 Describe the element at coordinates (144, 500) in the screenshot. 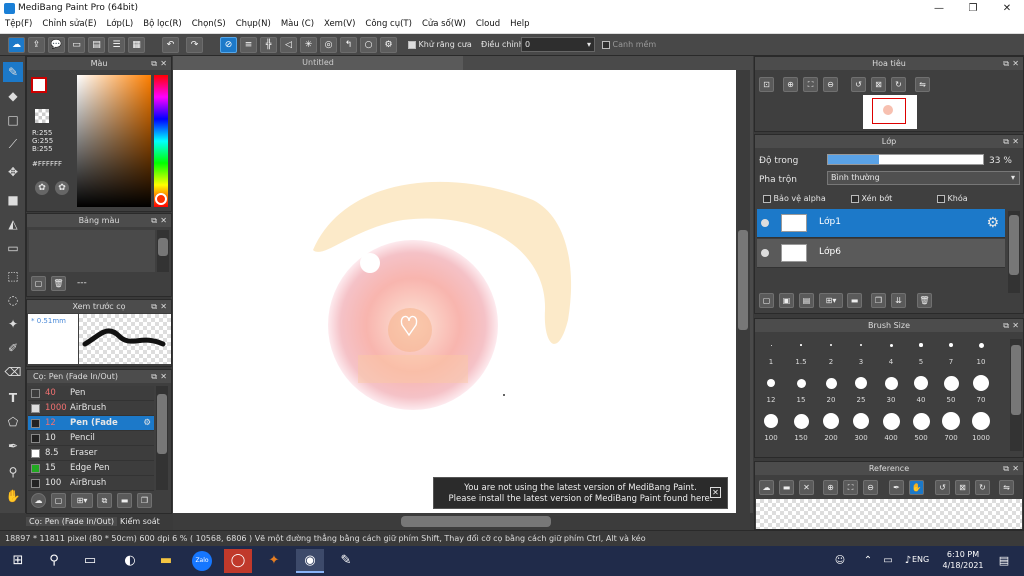

I see `duplicate-icon: ❐` at that location.